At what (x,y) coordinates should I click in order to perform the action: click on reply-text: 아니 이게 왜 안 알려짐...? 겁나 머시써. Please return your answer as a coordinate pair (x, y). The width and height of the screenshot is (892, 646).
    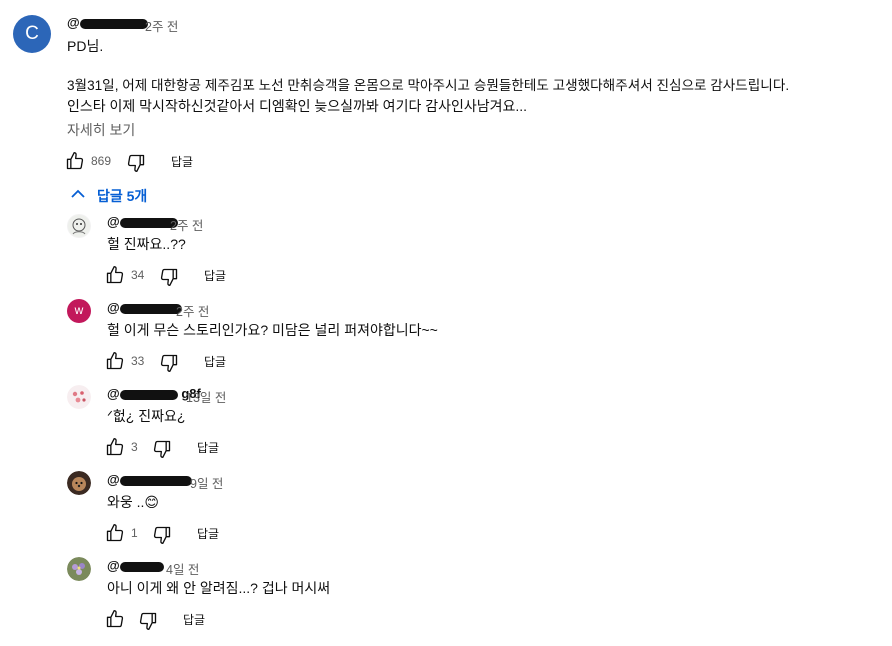
    Looking at the image, I should click on (219, 588).